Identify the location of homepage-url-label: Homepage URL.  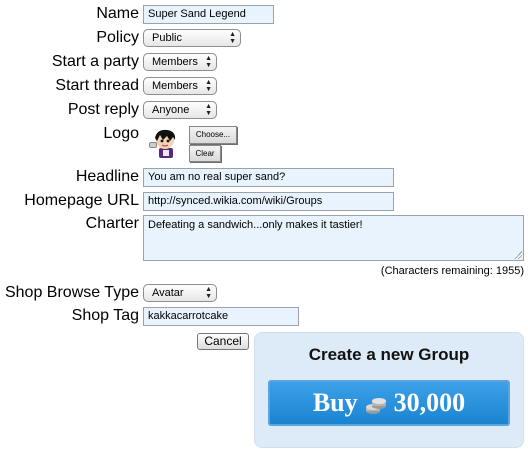
(81, 200).